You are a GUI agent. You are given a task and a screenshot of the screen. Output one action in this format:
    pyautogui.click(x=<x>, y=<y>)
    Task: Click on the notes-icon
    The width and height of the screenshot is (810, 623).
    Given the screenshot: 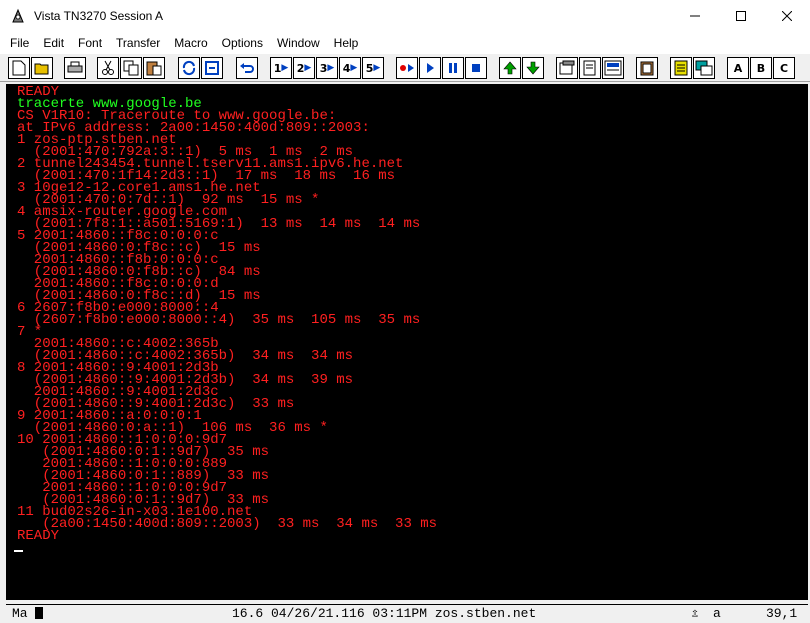 What is the action you would take?
    pyautogui.click(x=681, y=68)
    